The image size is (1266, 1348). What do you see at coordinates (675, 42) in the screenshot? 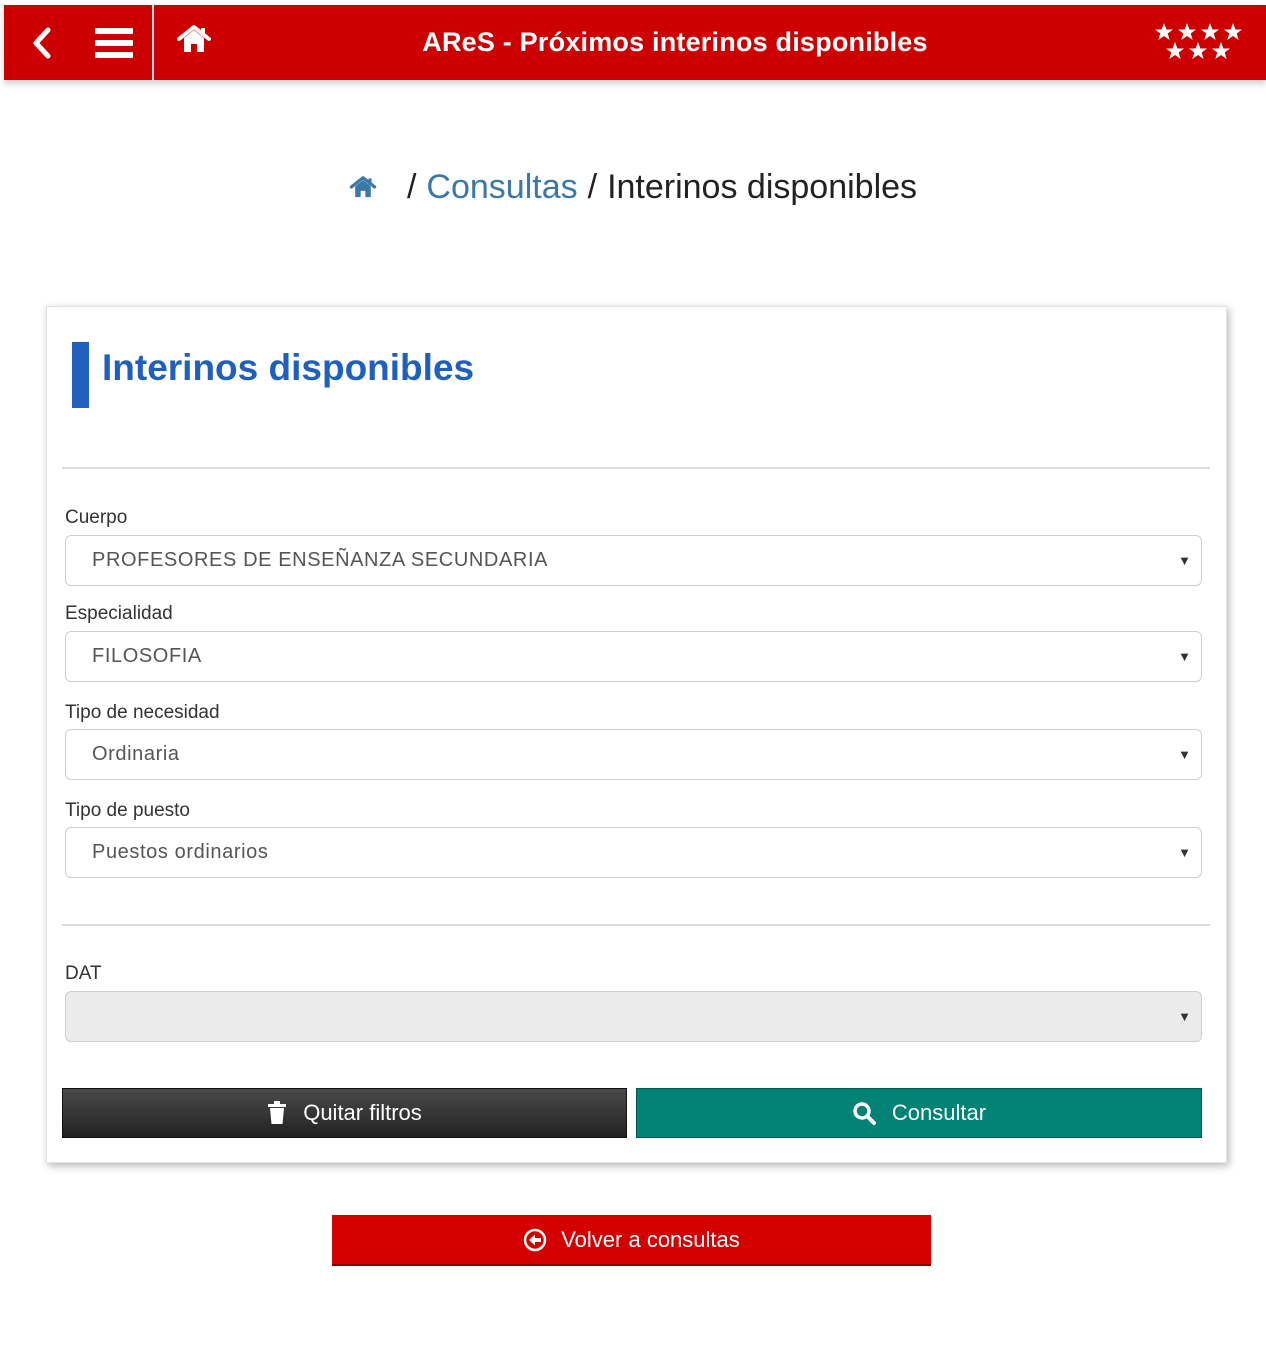
I see `app-title: AReS - Próximos interinos disponibles` at bounding box center [675, 42].